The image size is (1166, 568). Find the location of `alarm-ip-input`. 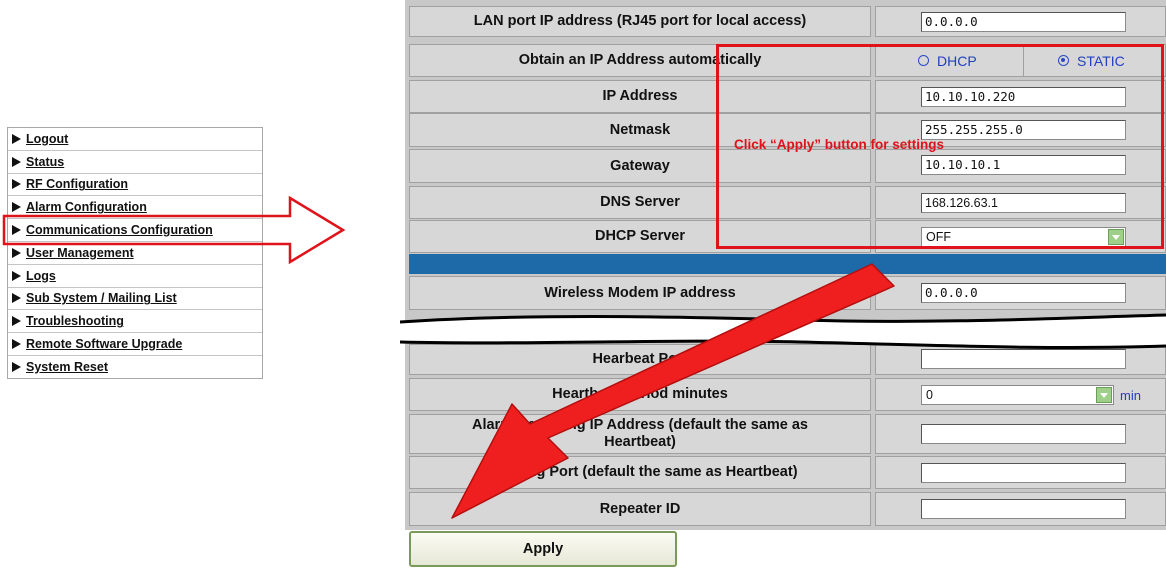

alarm-ip-input is located at coordinates (1023, 434).